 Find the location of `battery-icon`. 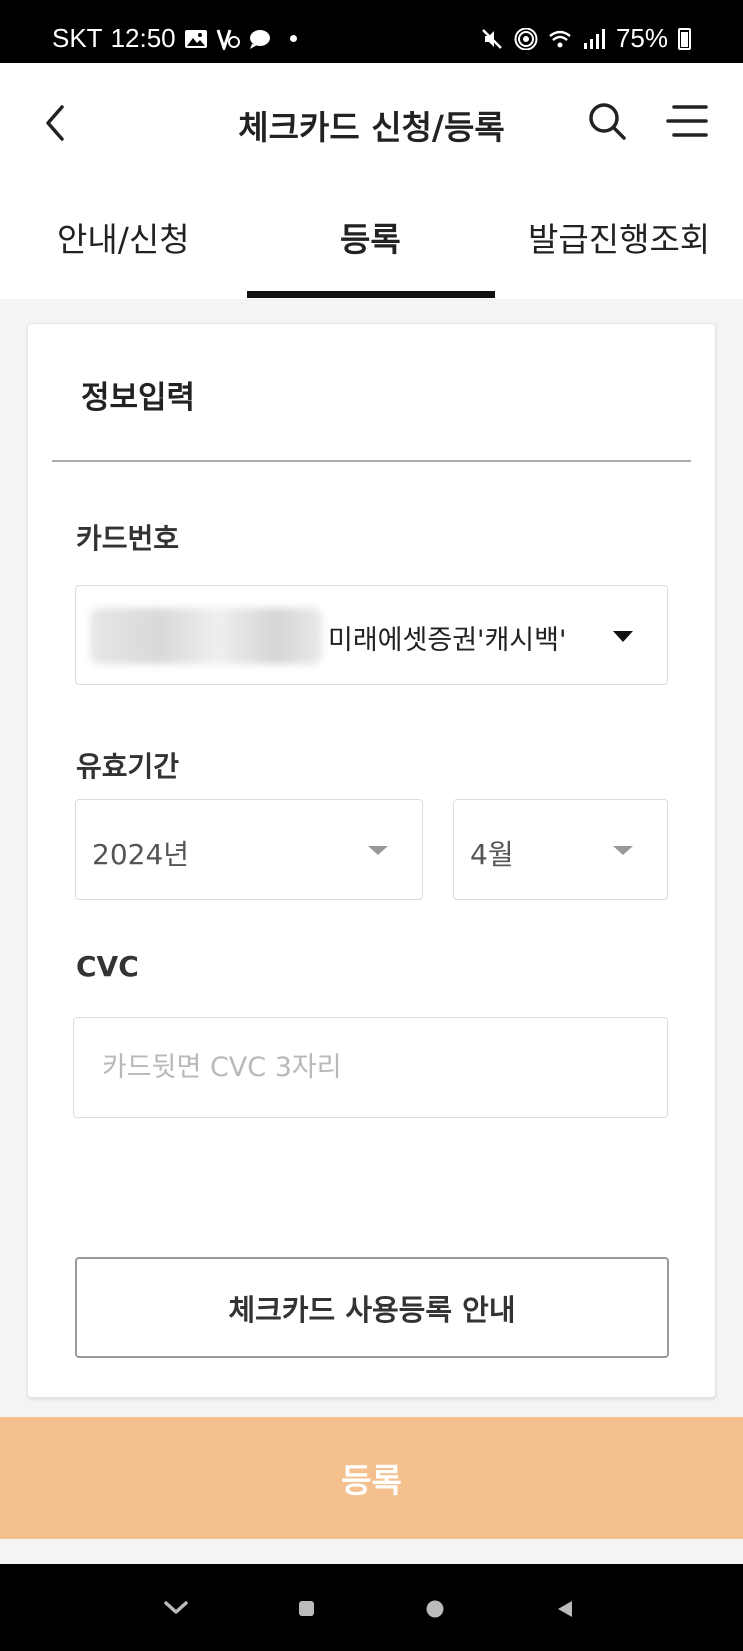

battery-icon is located at coordinates (684, 38).